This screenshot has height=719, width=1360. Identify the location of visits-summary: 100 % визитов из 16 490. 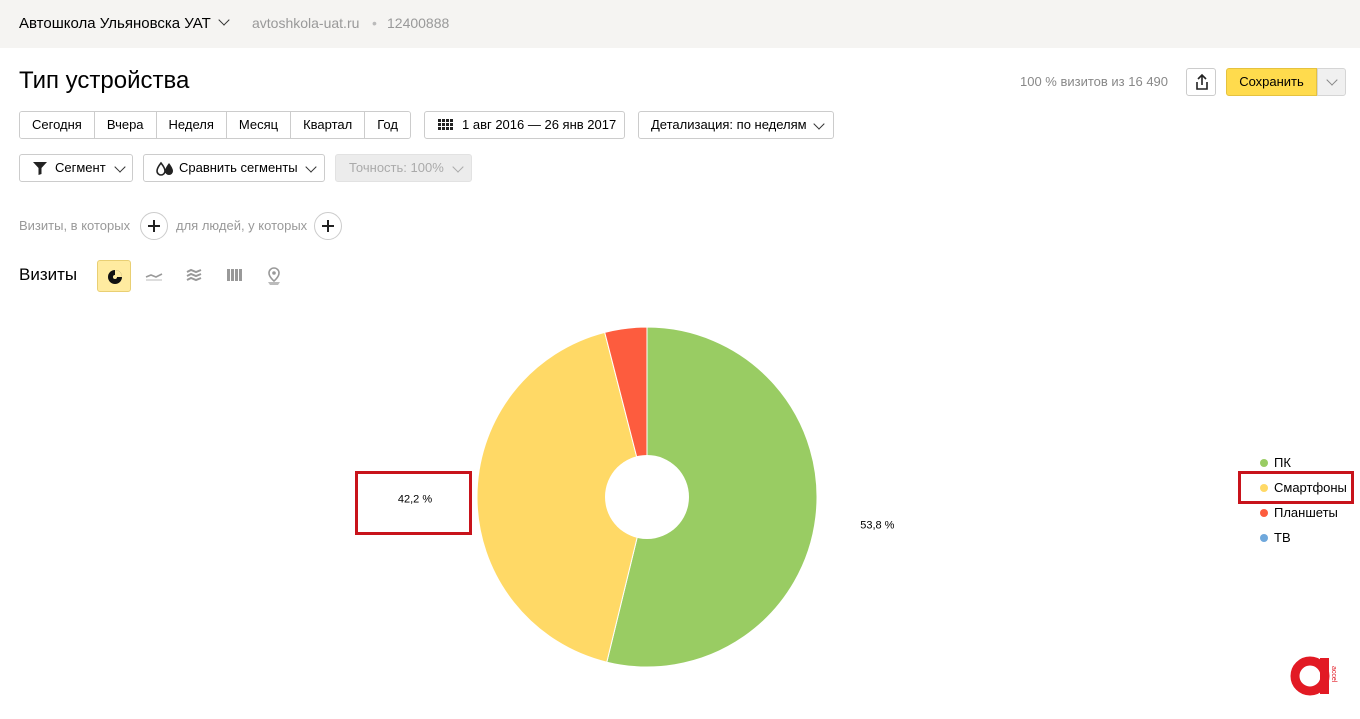
(1094, 81).